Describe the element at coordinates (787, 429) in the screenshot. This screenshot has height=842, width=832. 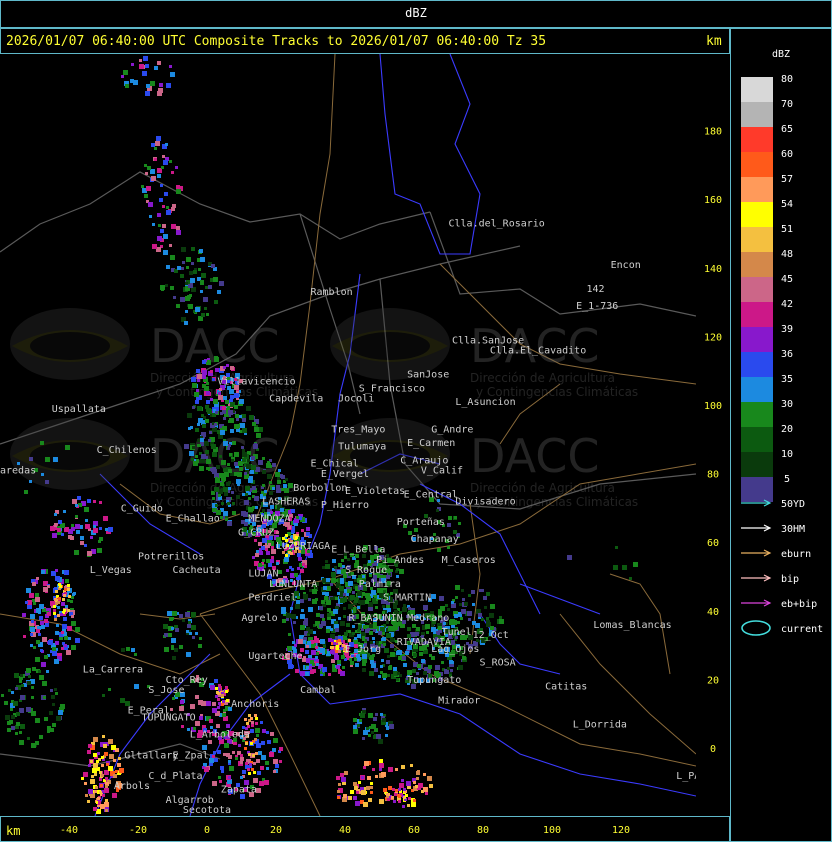
I see `legend-value-label: 20` at that location.